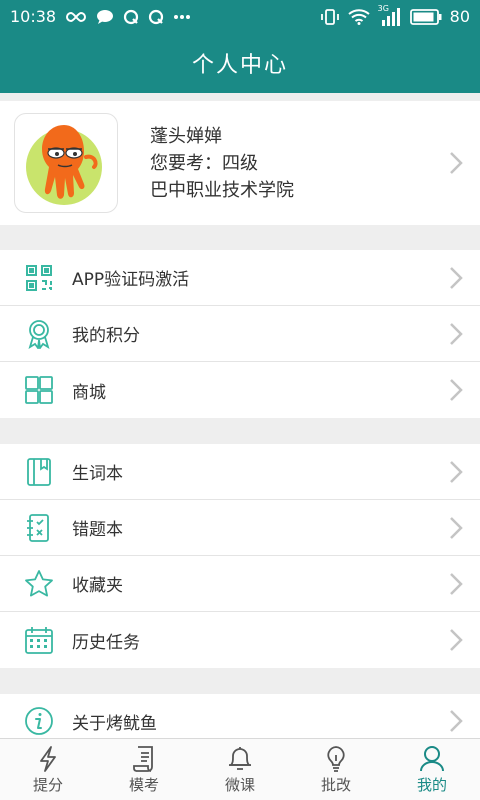  I want to click on menu-item-error-book: 错题本, so click(240, 528).